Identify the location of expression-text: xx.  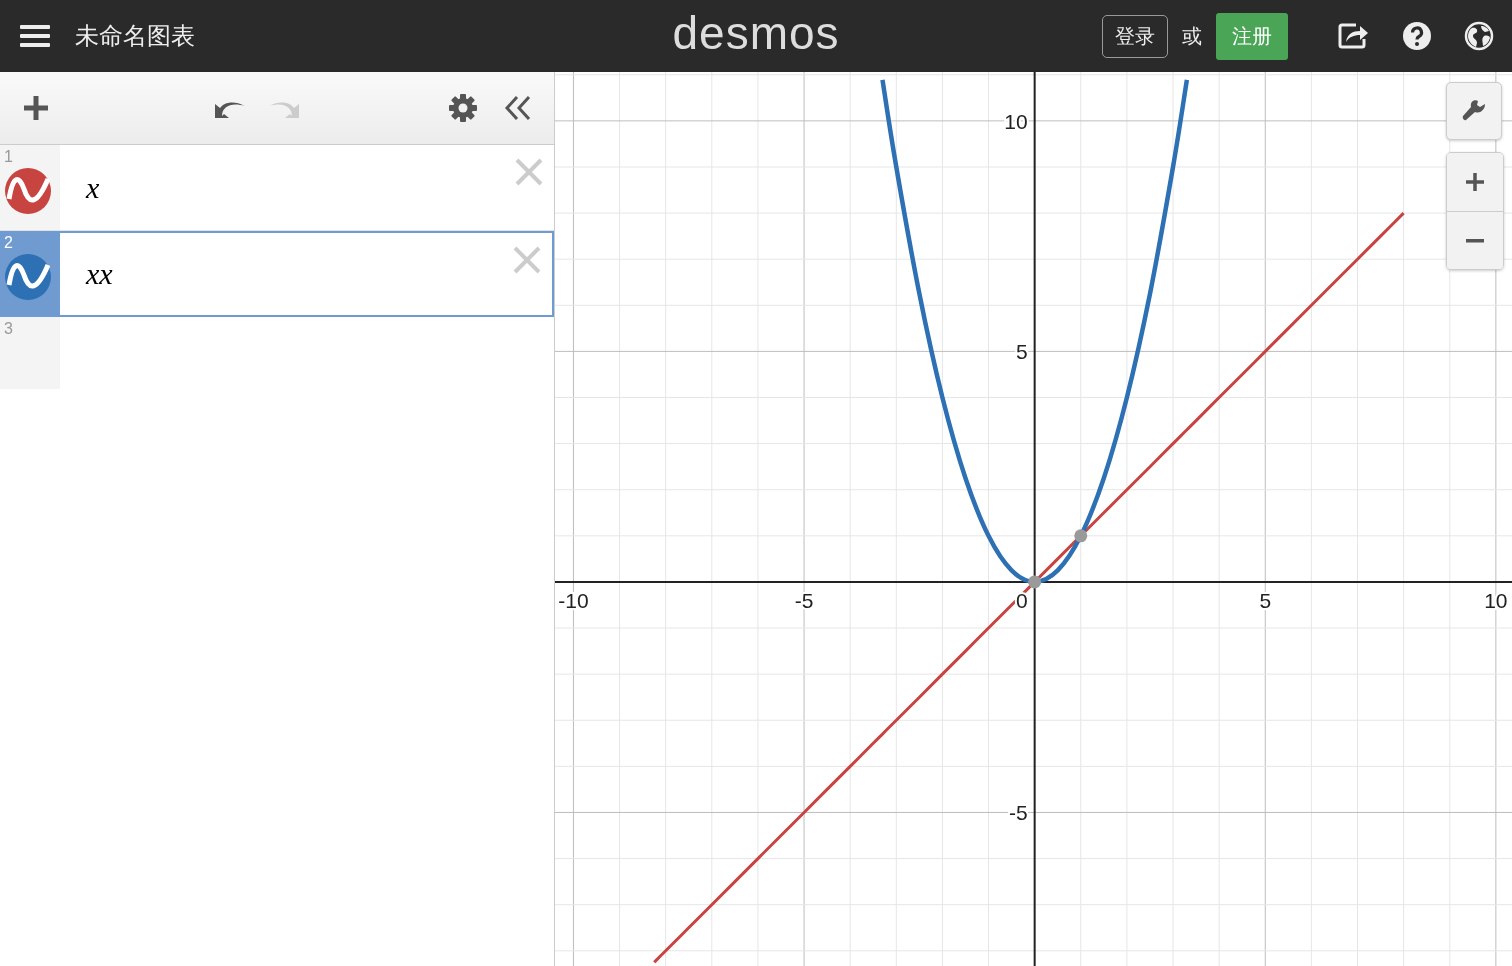
(99, 274).